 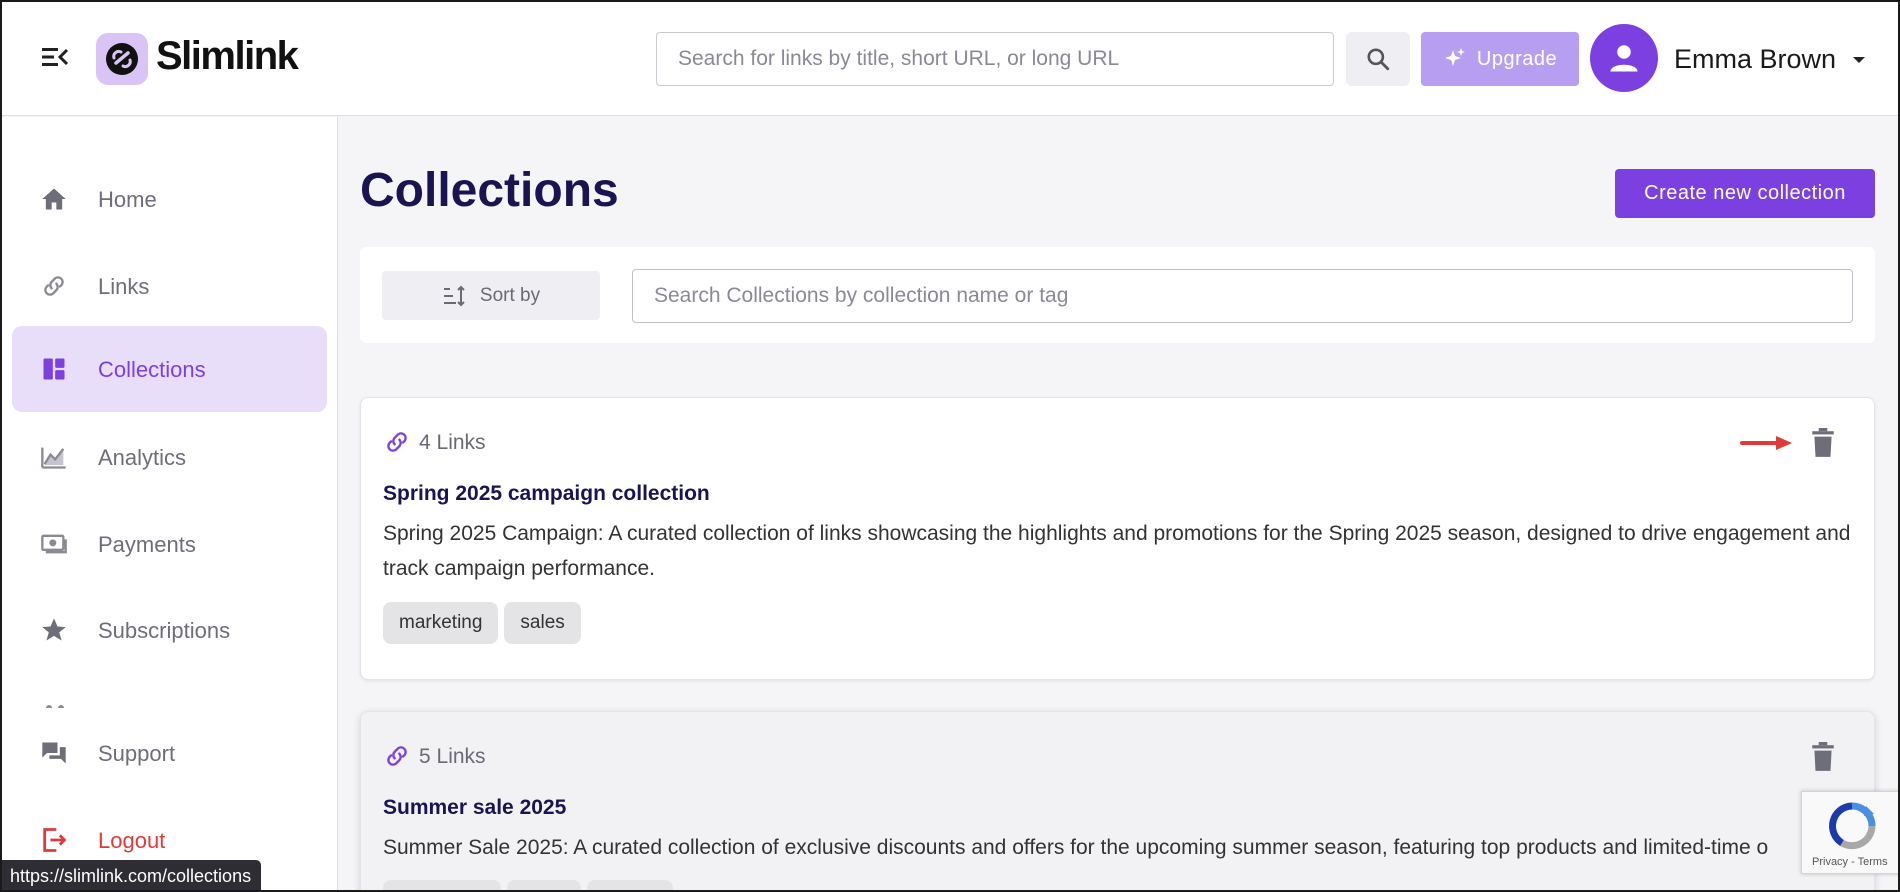 What do you see at coordinates (1517, 58) in the screenshot?
I see `upgrade-label: Upgrade` at bounding box center [1517, 58].